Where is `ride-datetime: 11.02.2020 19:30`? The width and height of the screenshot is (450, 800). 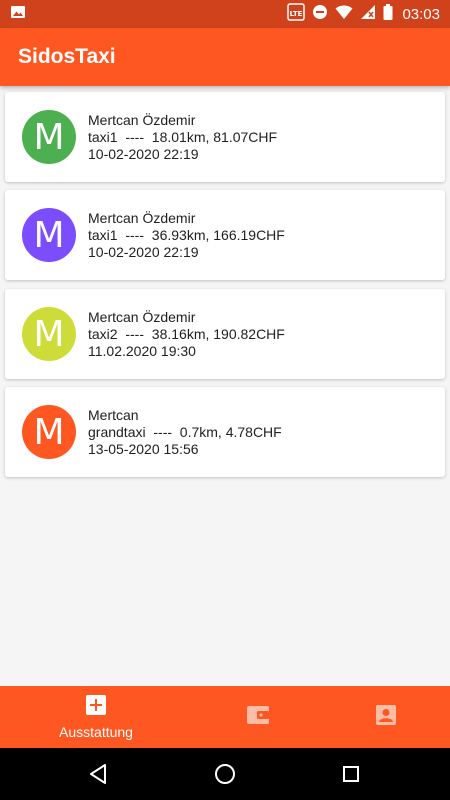
ride-datetime: 11.02.2020 19:30 is located at coordinates (142, 351).